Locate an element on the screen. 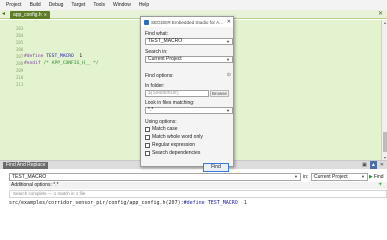  line-number: 207 is located at coordinates (20, 56).